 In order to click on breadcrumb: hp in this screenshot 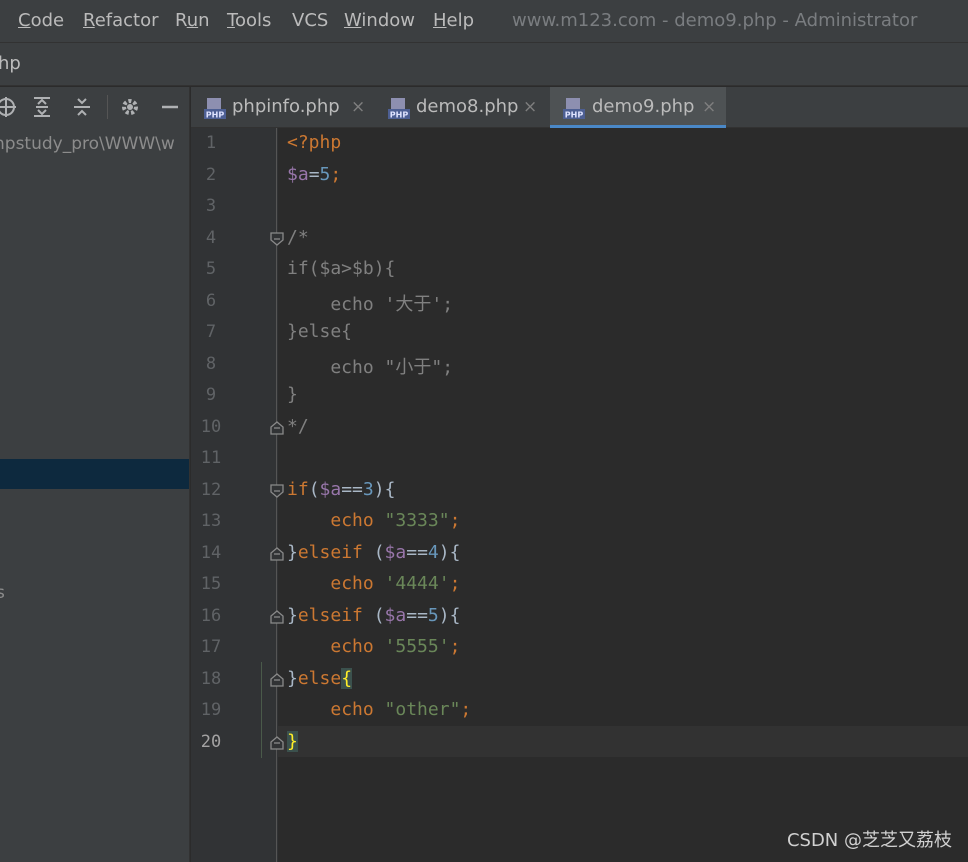, I will do `click(10, 63)`.